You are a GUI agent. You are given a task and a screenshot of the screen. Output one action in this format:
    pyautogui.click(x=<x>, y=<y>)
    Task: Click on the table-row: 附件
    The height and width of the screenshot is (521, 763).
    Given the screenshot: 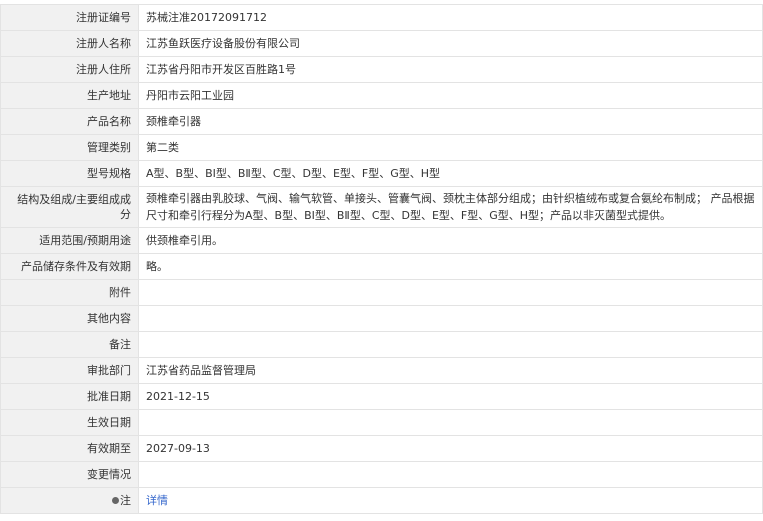 What is the action you would take?
    pyautogui.click(x=381, y=292)
    